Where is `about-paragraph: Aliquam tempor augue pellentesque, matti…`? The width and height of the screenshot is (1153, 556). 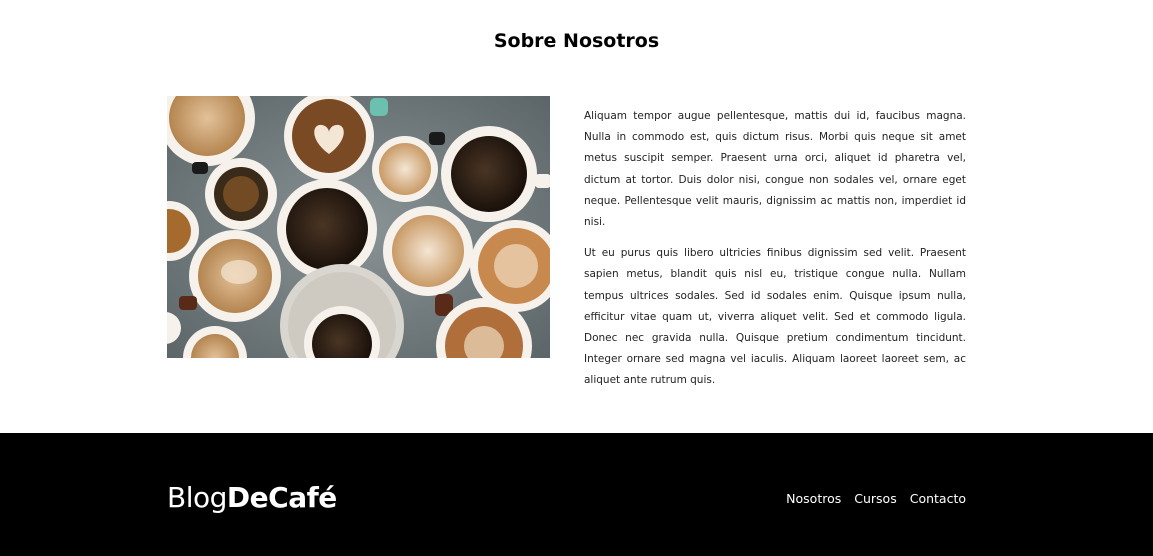 about-paragraph: Aliquam tempor augue pellentesque, matti… is located at coordinates (775, 169).